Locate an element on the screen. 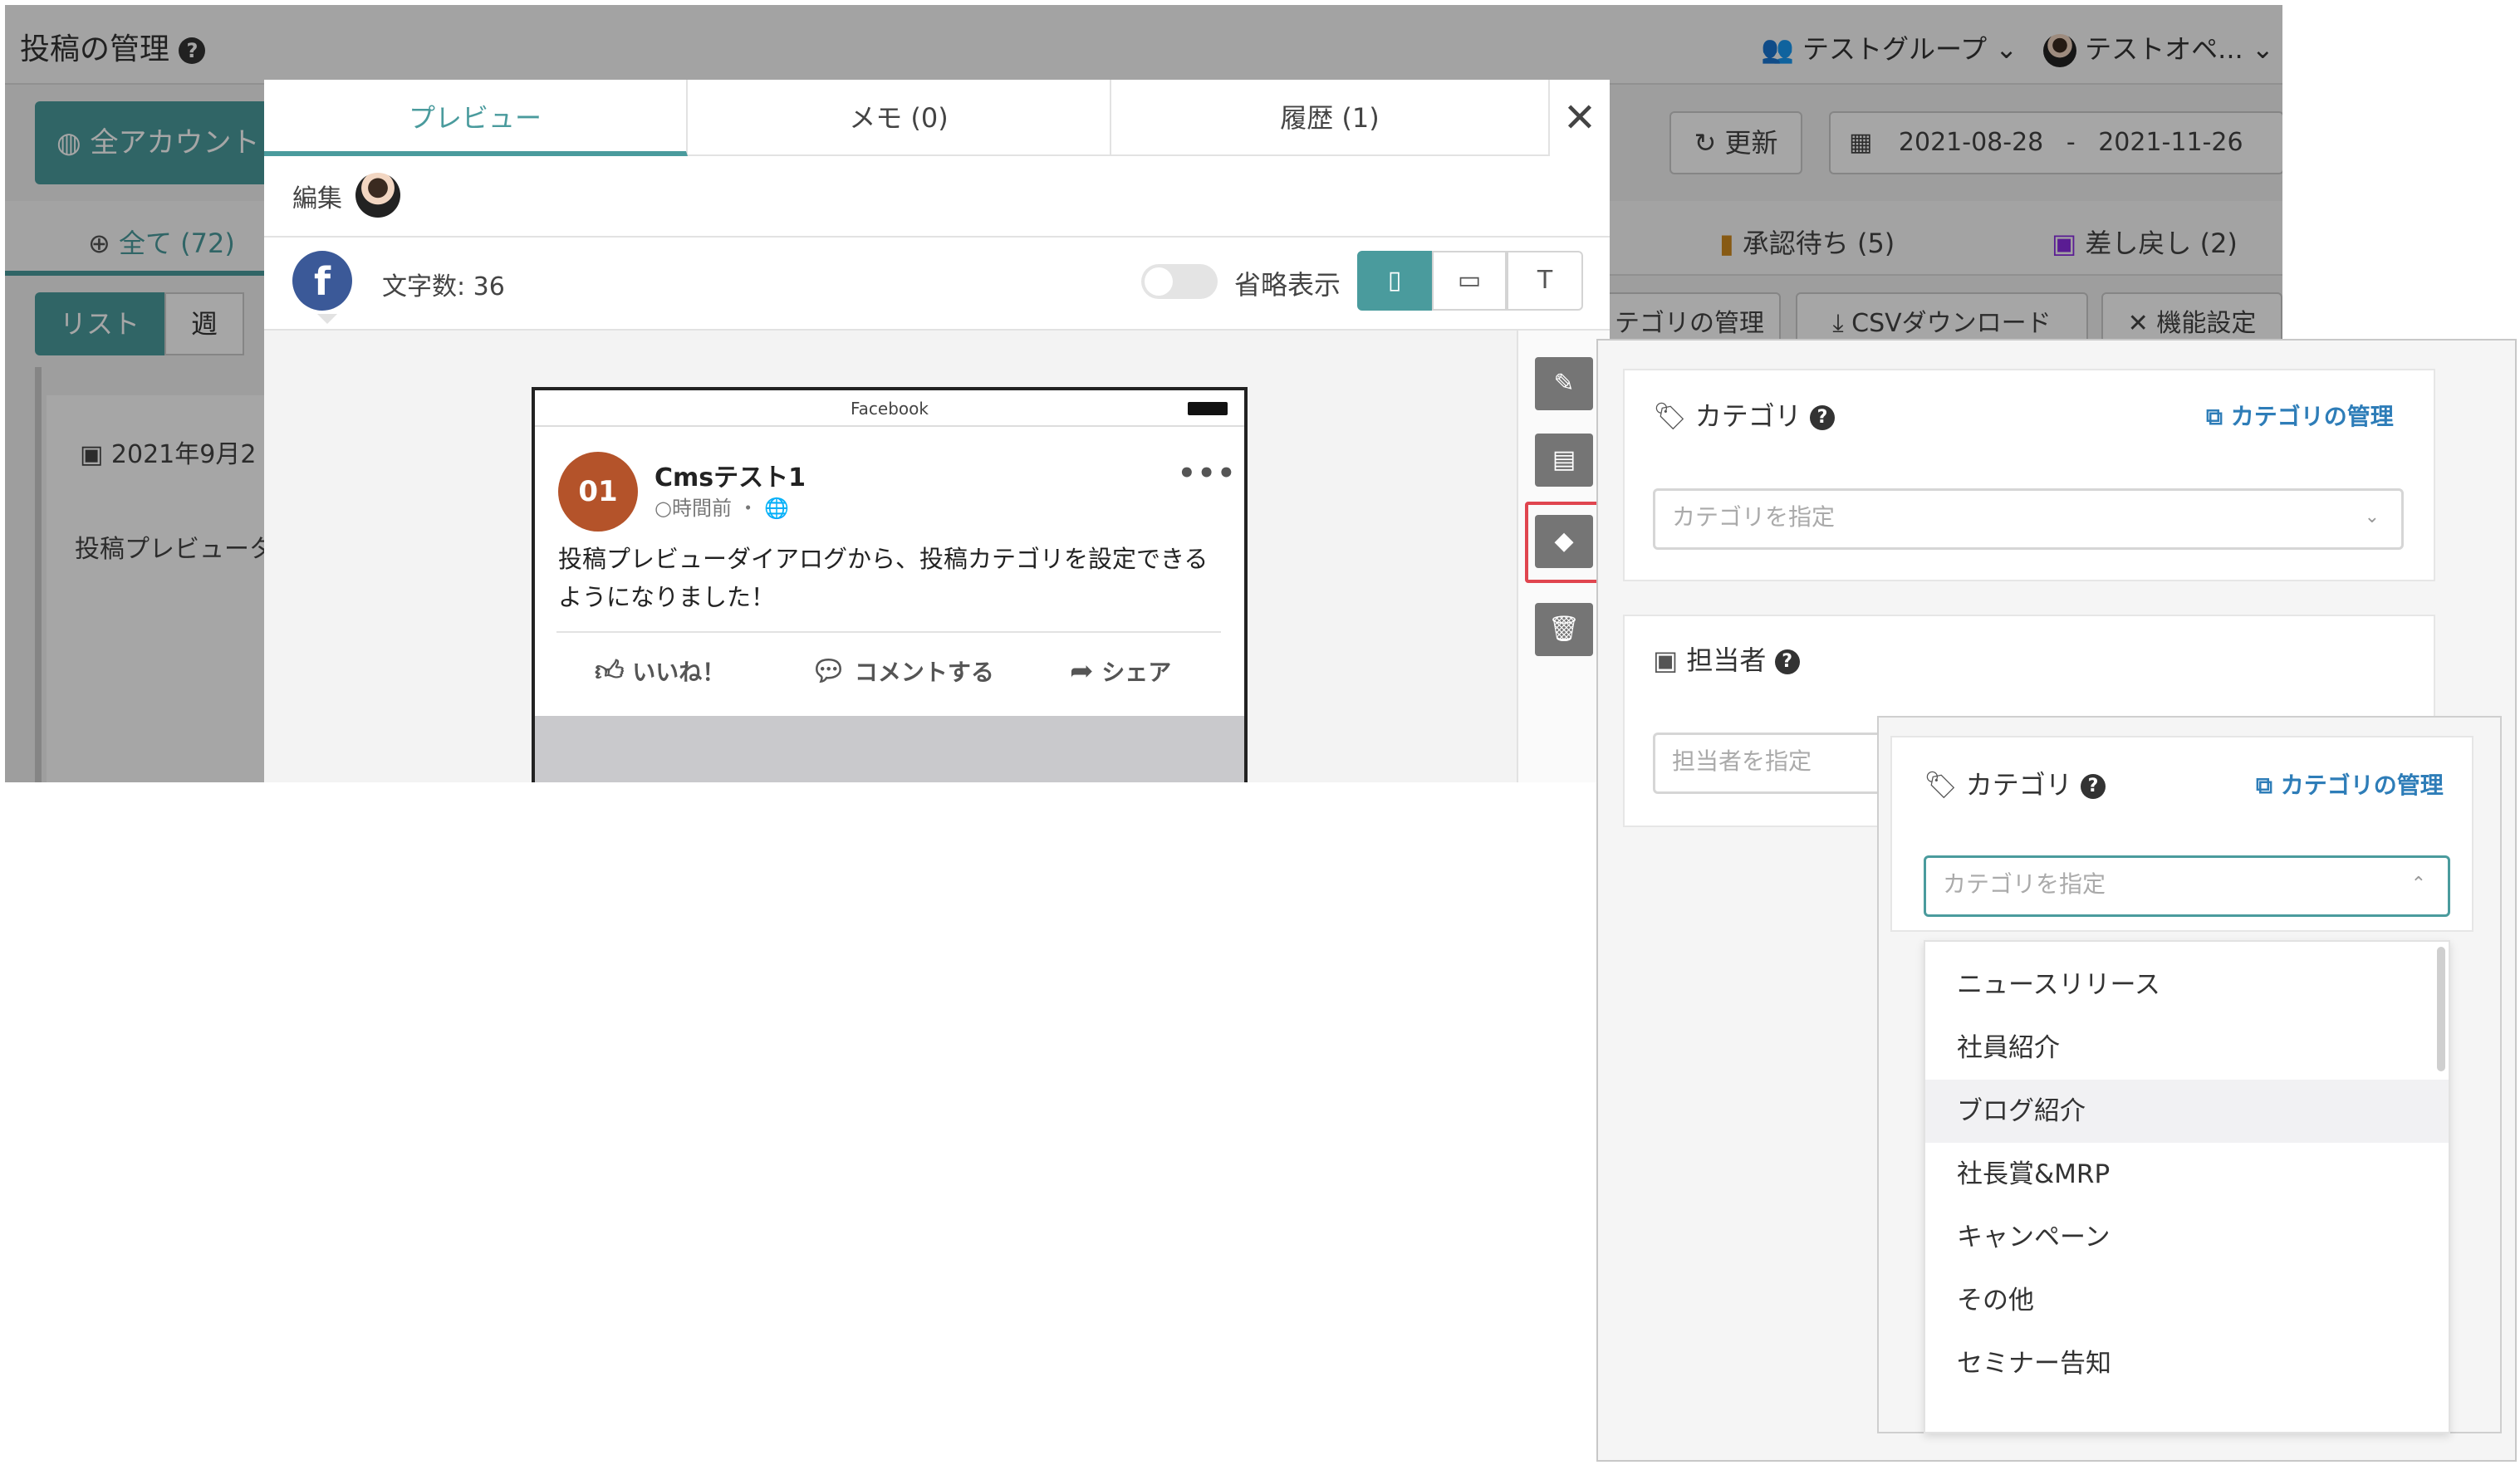 The image size is (2520, 1465). assignee-heading: ▣ 担当者 ? is located at coordinates (1727, 658).